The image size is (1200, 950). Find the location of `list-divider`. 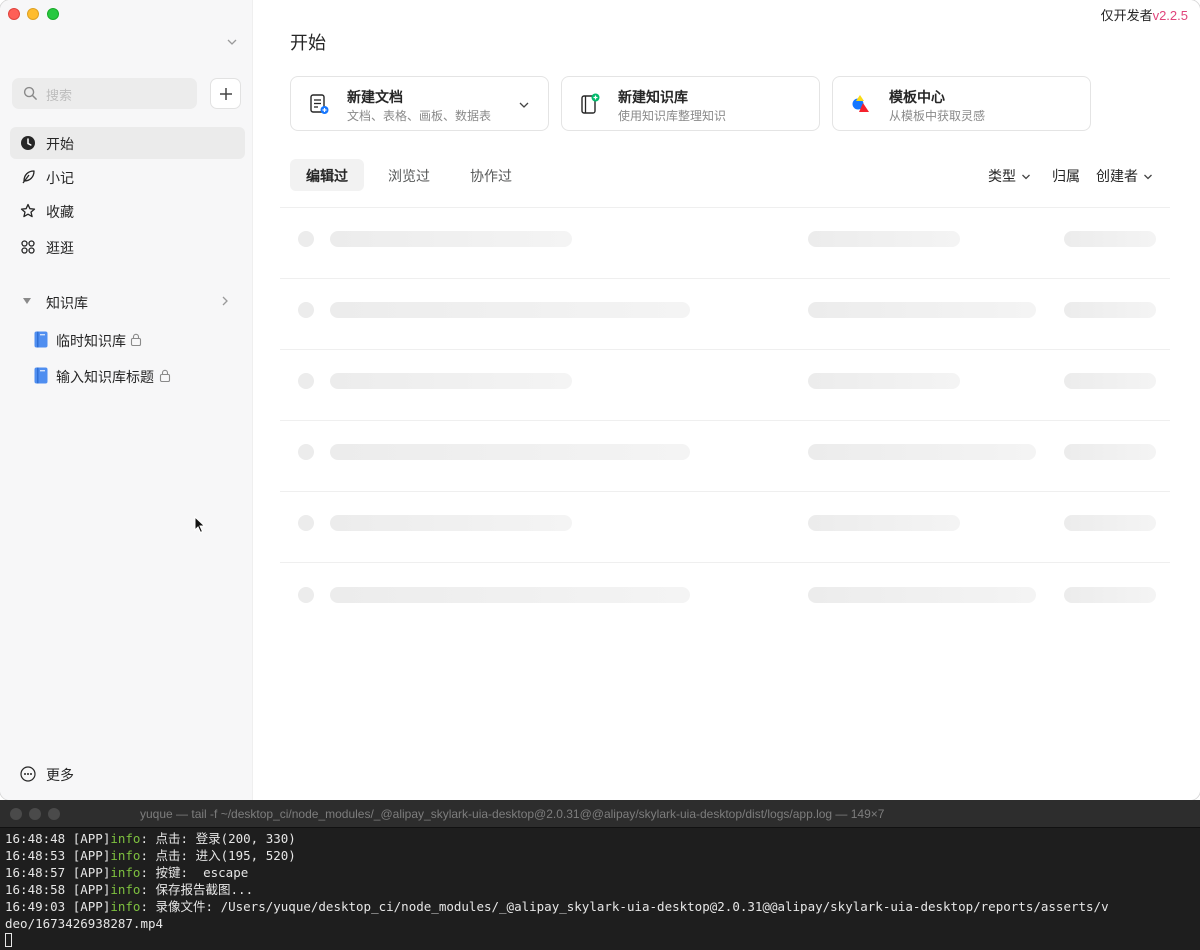

list-divider is located at coordinates (725, 207).